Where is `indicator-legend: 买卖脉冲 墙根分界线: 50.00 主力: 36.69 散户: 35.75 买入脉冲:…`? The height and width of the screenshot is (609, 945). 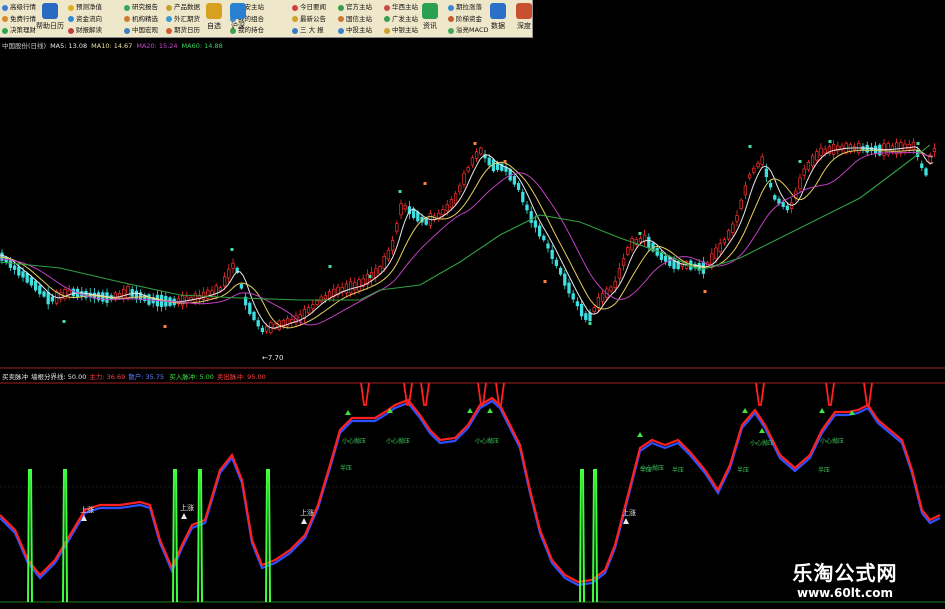 indicator-legend: 买卖脉冲 墙根分界线: 50.00 主力: 36.69 散户: 35.75 买入脉冲:… is located at coordinates (135, 376).